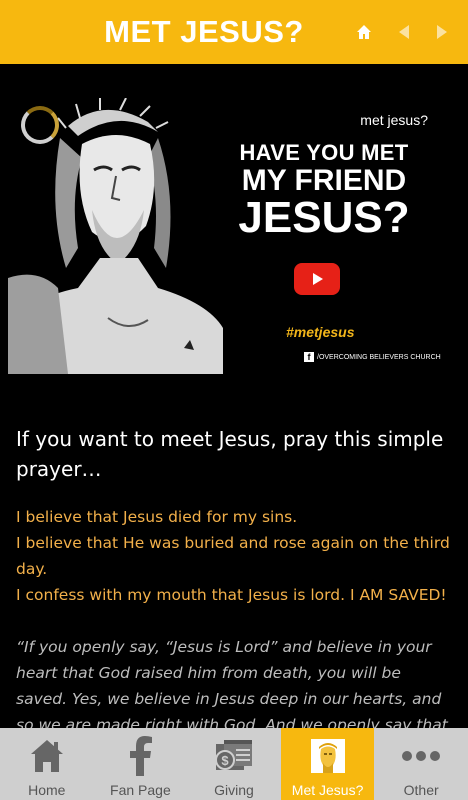  I want to click on arrow-left-icon, so click(404, 32).